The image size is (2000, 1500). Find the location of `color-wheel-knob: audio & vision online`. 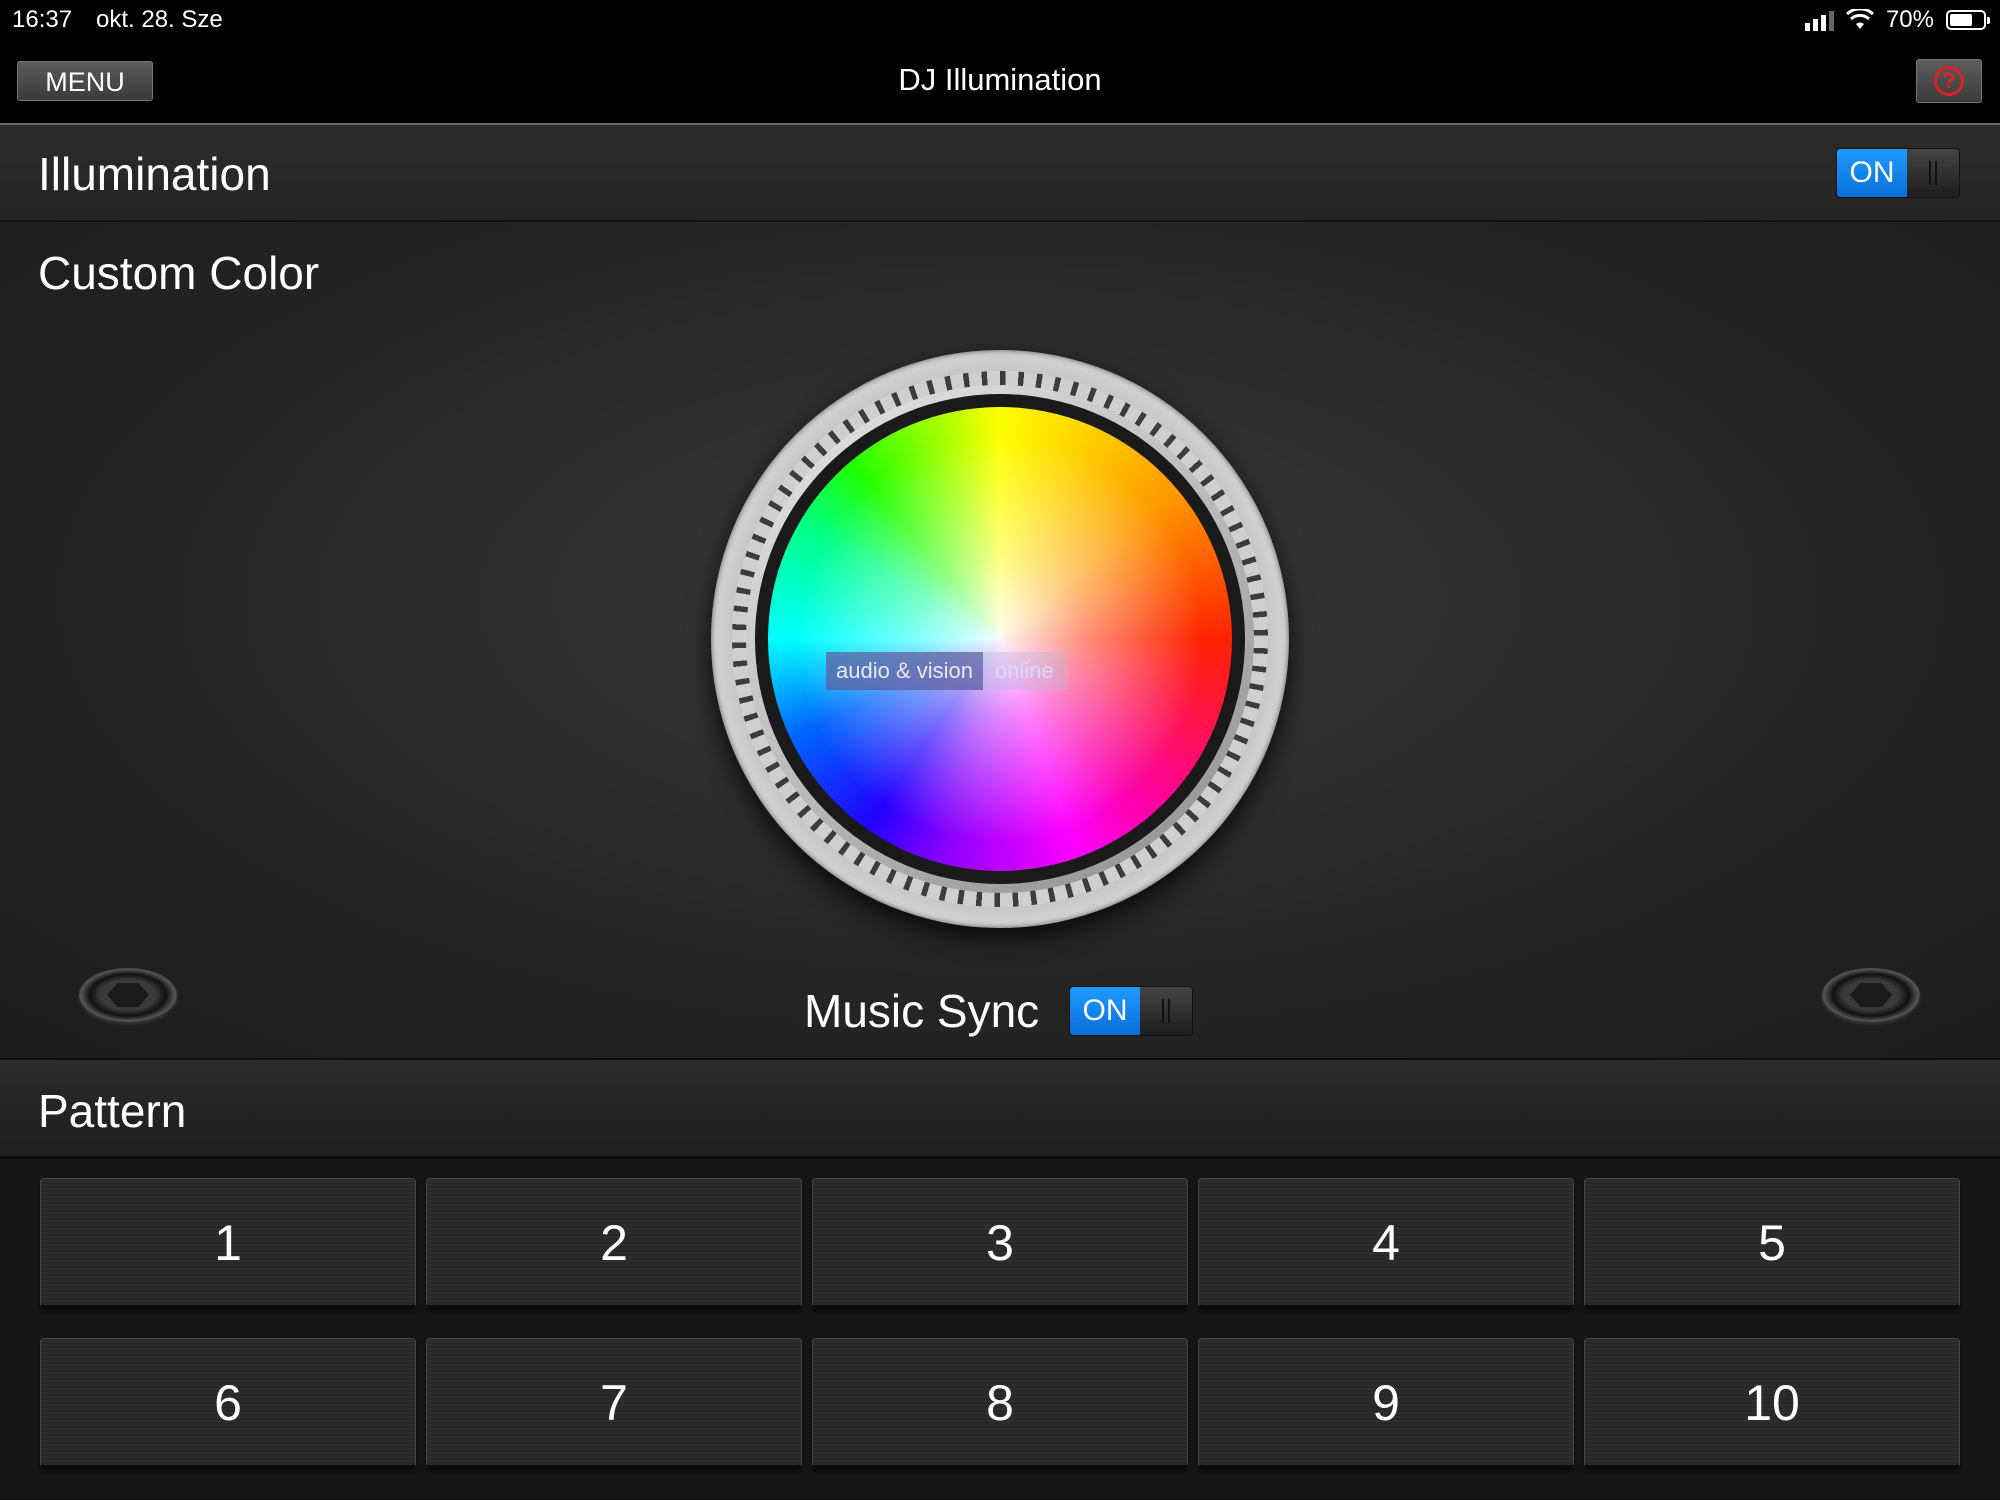

color-wheel-knob: audio & vision online is located at coordinates (1000, 639).